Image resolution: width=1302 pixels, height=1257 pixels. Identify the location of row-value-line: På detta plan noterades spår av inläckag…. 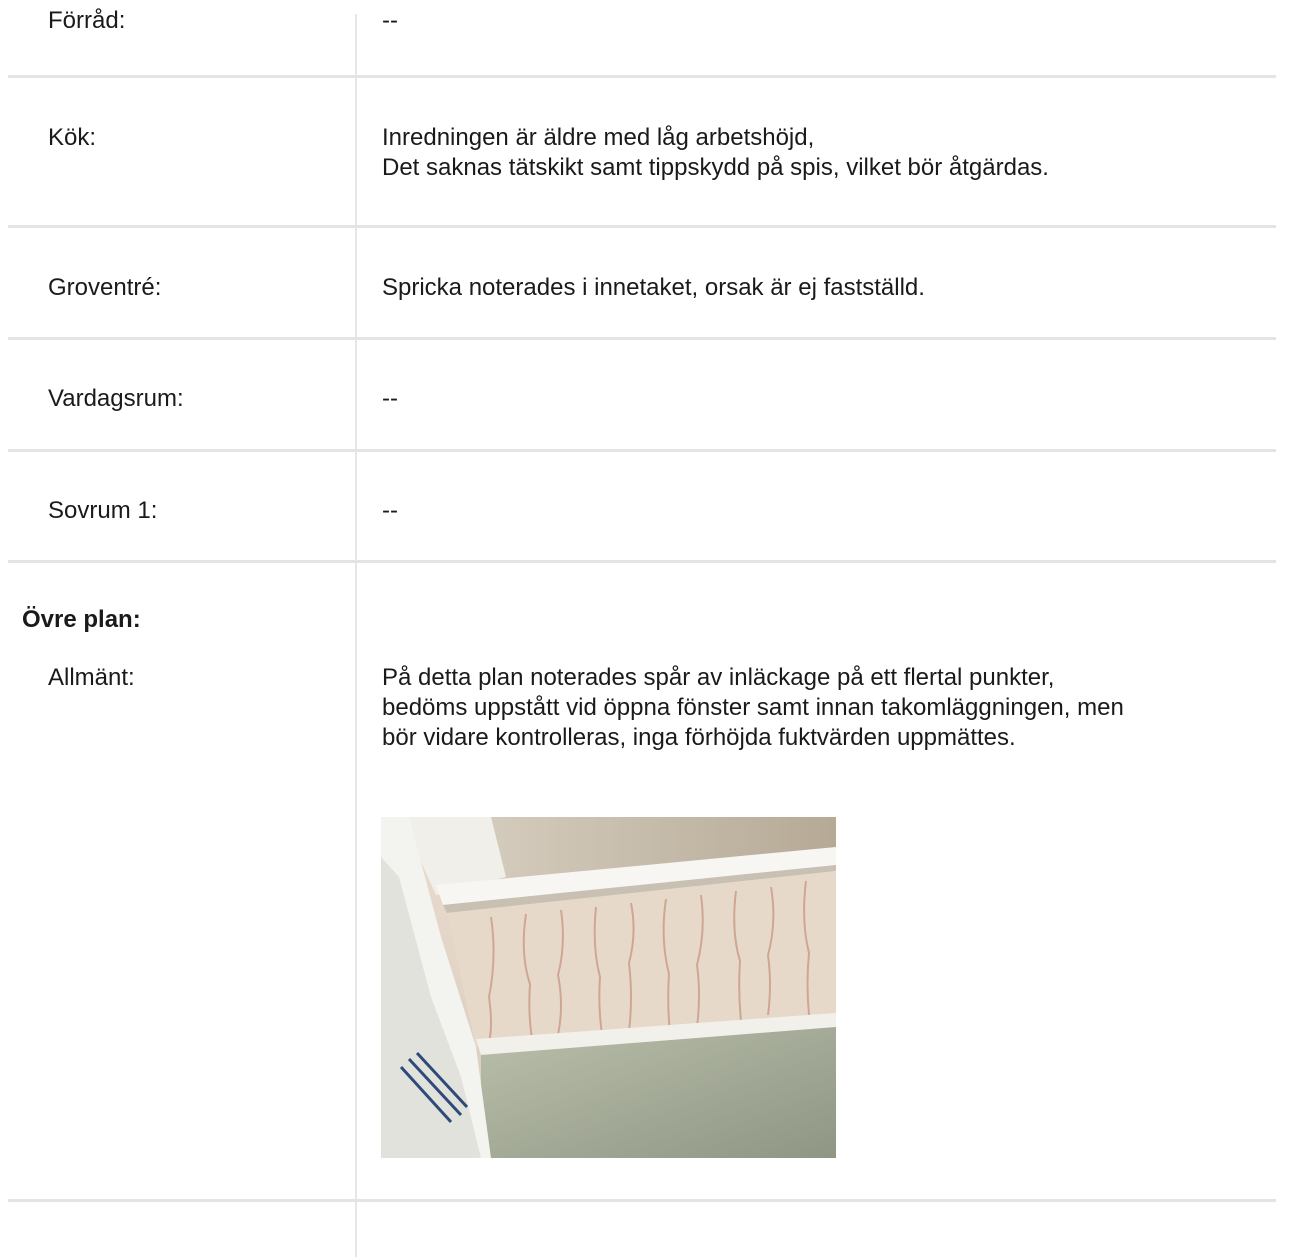
(718, 677).